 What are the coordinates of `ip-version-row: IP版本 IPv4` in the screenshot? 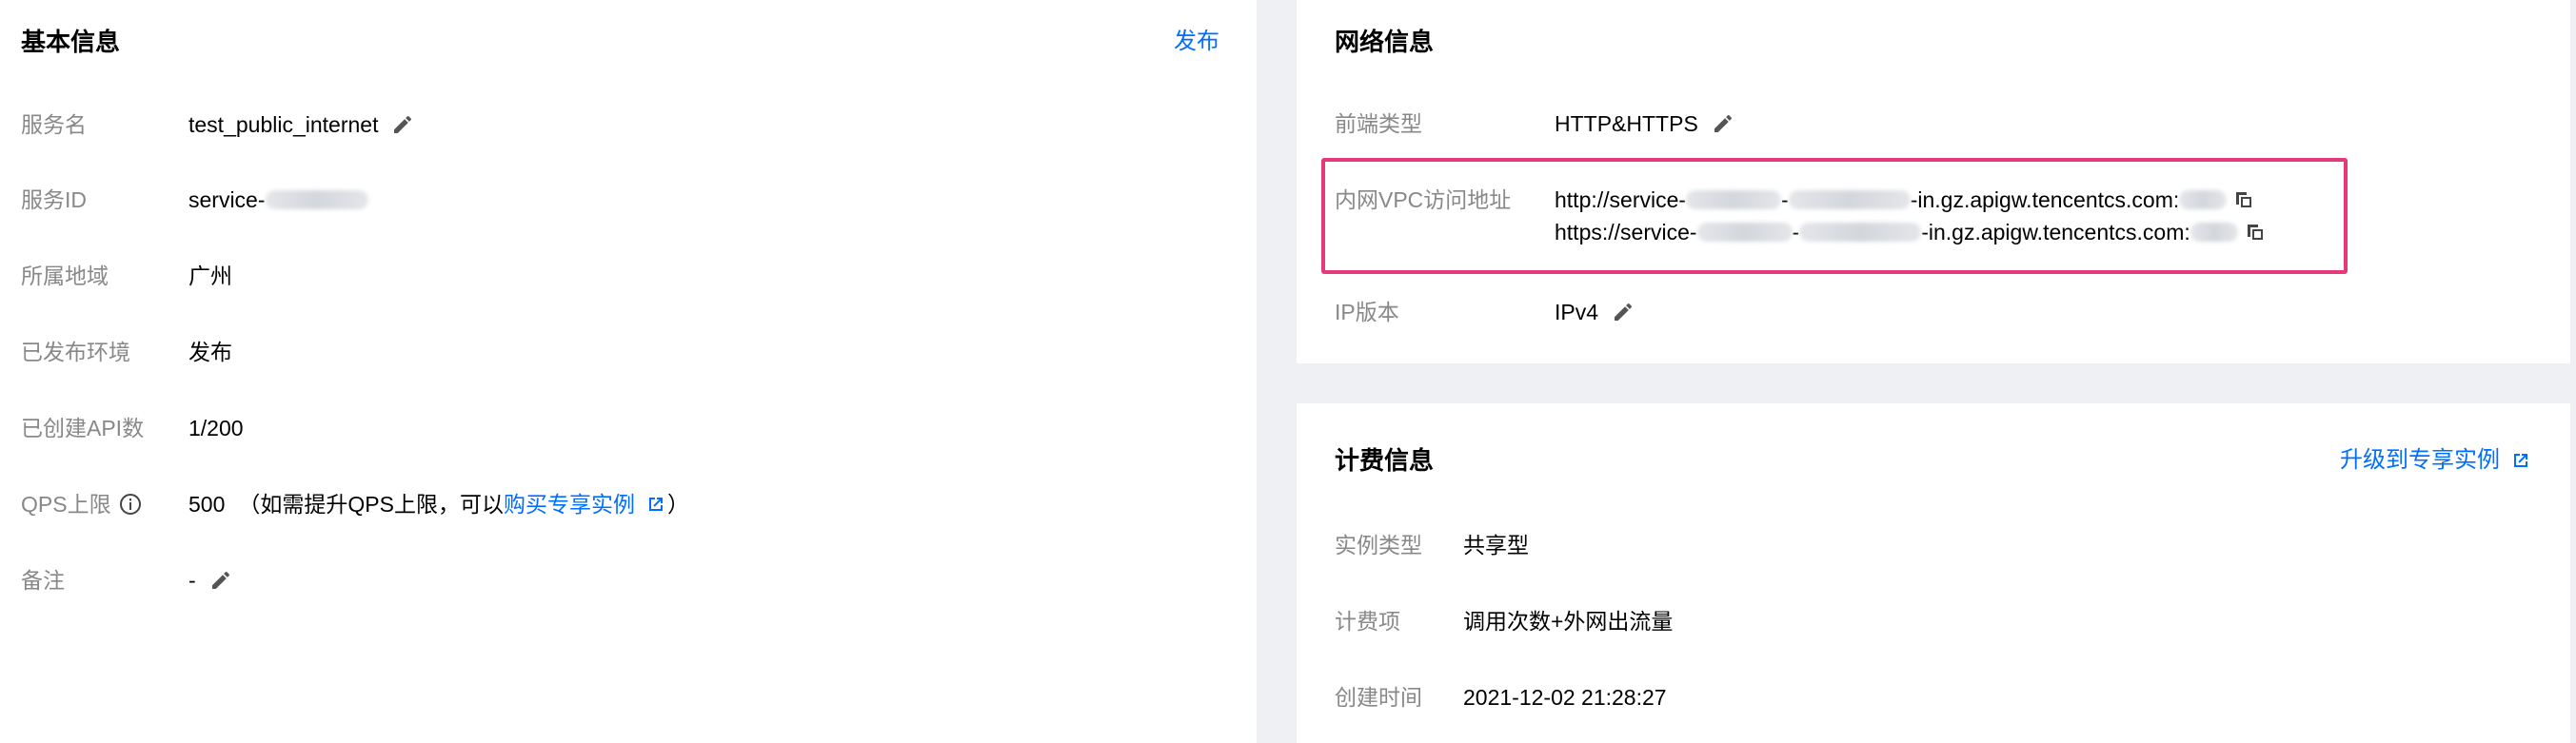 It's located at (1933, 312).